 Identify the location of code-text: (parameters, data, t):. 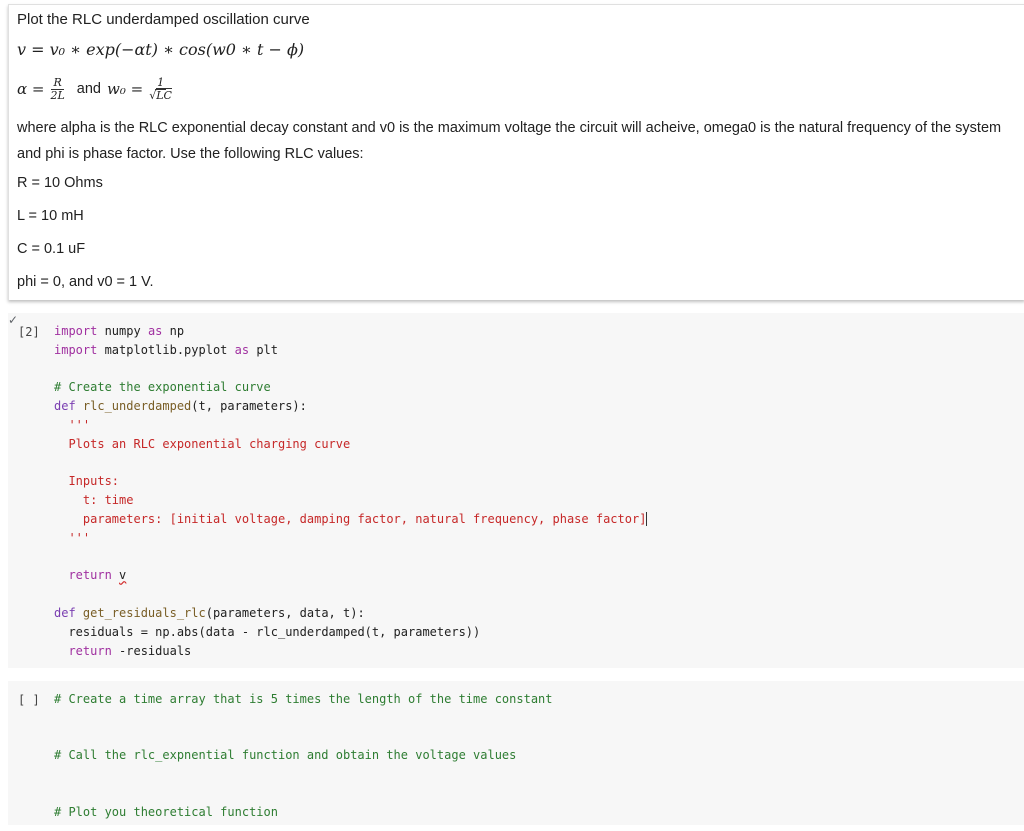
(285, 612).